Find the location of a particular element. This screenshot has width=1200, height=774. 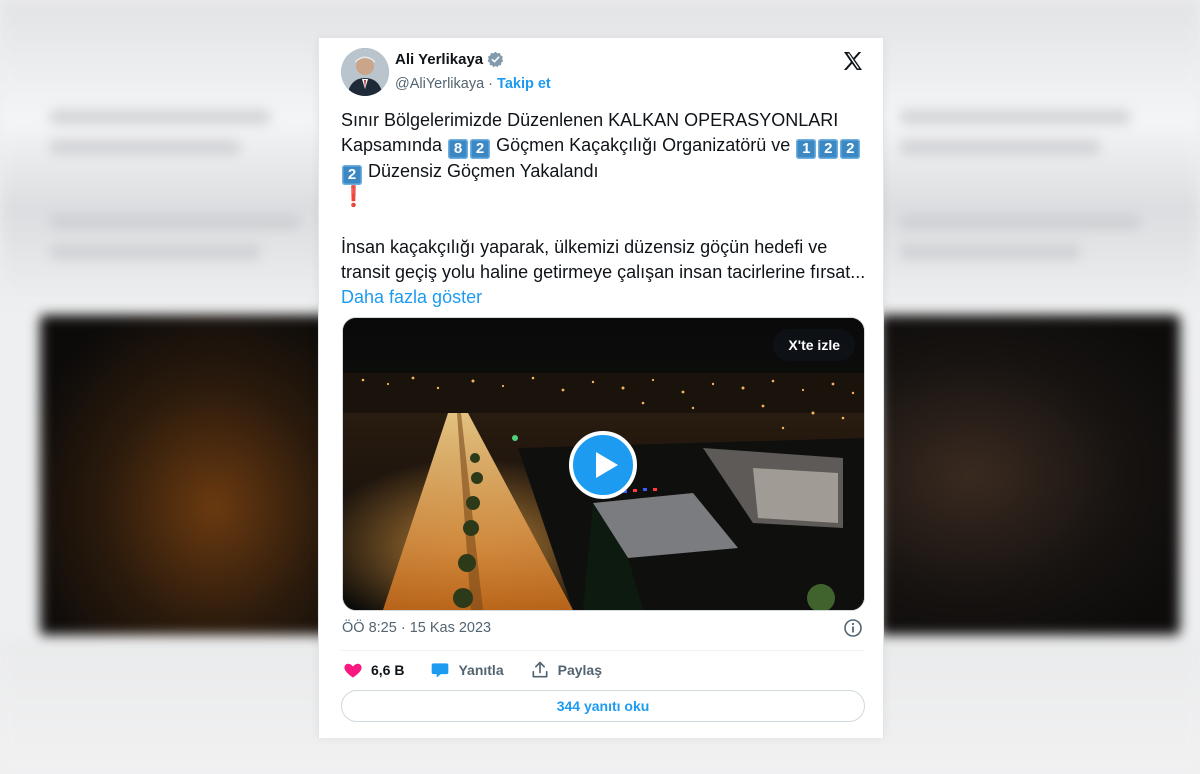

text-part: Göçmen Kaçakçılığı Organizatörü ve is located at coordinates (643, 145).